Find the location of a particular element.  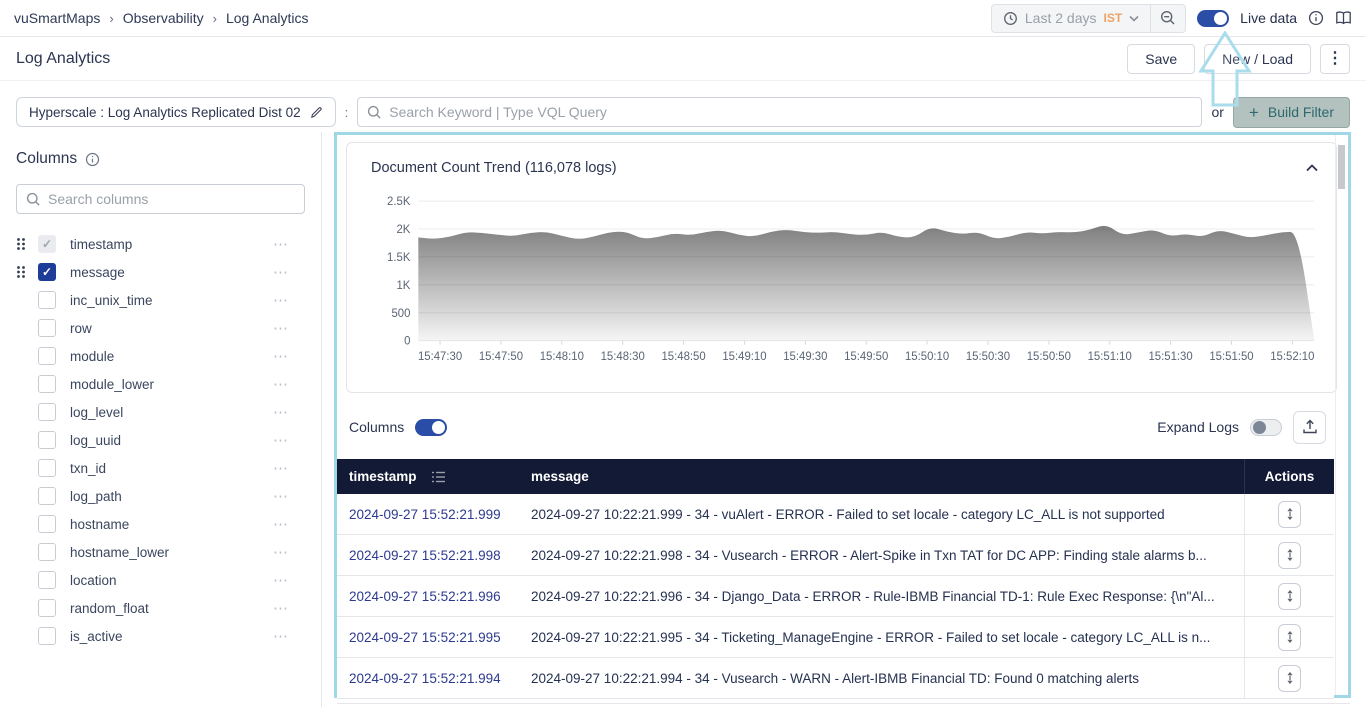

column-list-item: hostname ⋯ is located at coordinates (160, 524).